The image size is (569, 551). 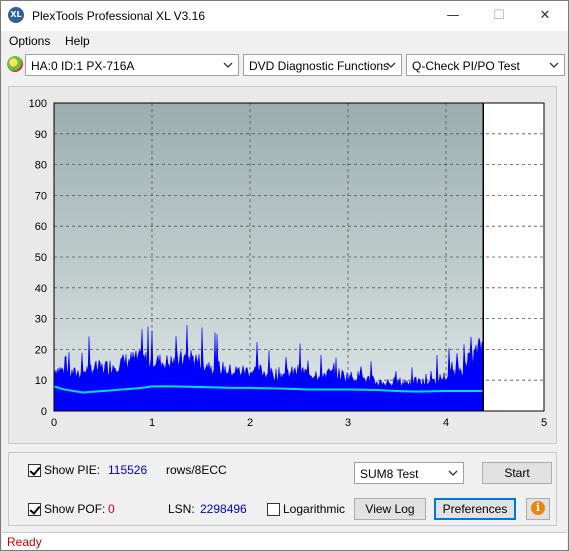 What do you see at coordinates (77, 41) in the screenshot?
I see `menu-help: Help` at bounding box center [77, 41].